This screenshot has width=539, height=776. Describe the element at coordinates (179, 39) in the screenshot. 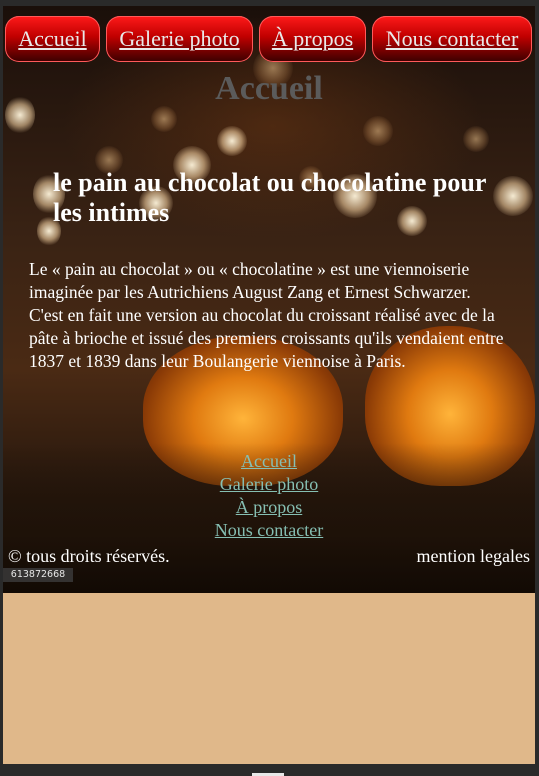

I see `nav-link-galerie-photo: Galerie photo` at that location.